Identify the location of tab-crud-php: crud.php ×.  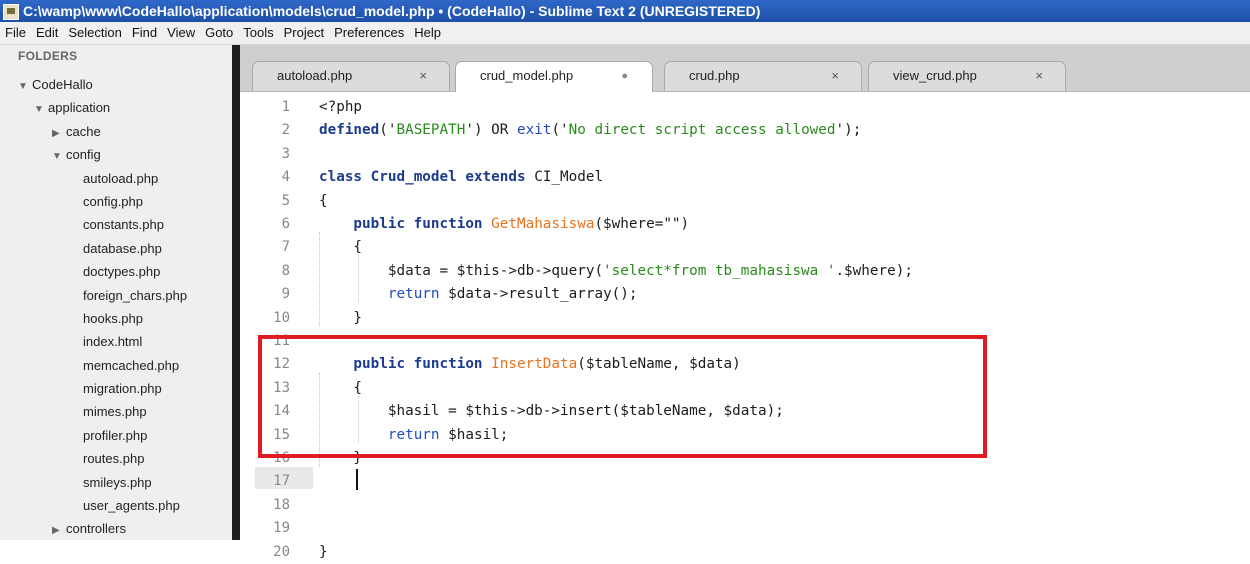
(763, 76).